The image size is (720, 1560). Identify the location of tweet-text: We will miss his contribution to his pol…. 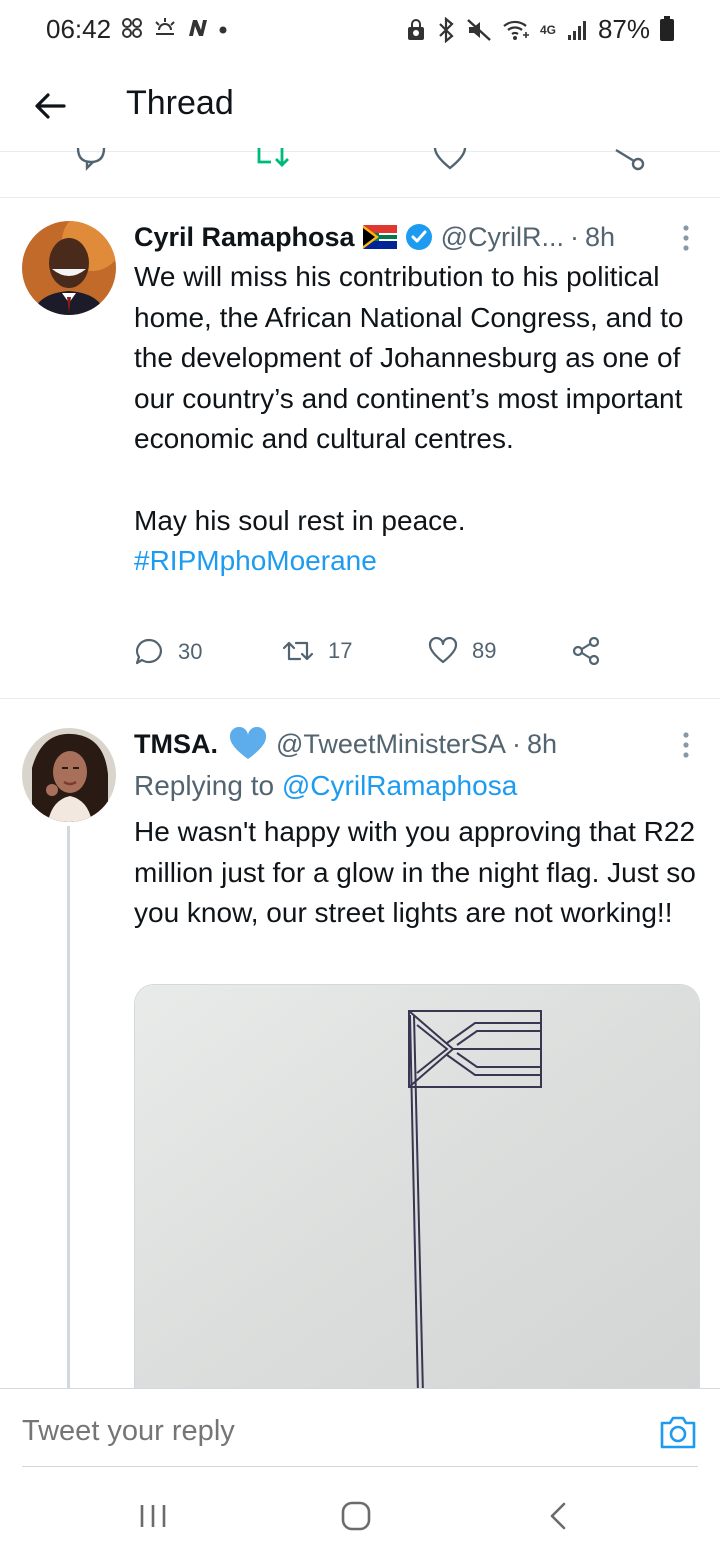
(409, 398).